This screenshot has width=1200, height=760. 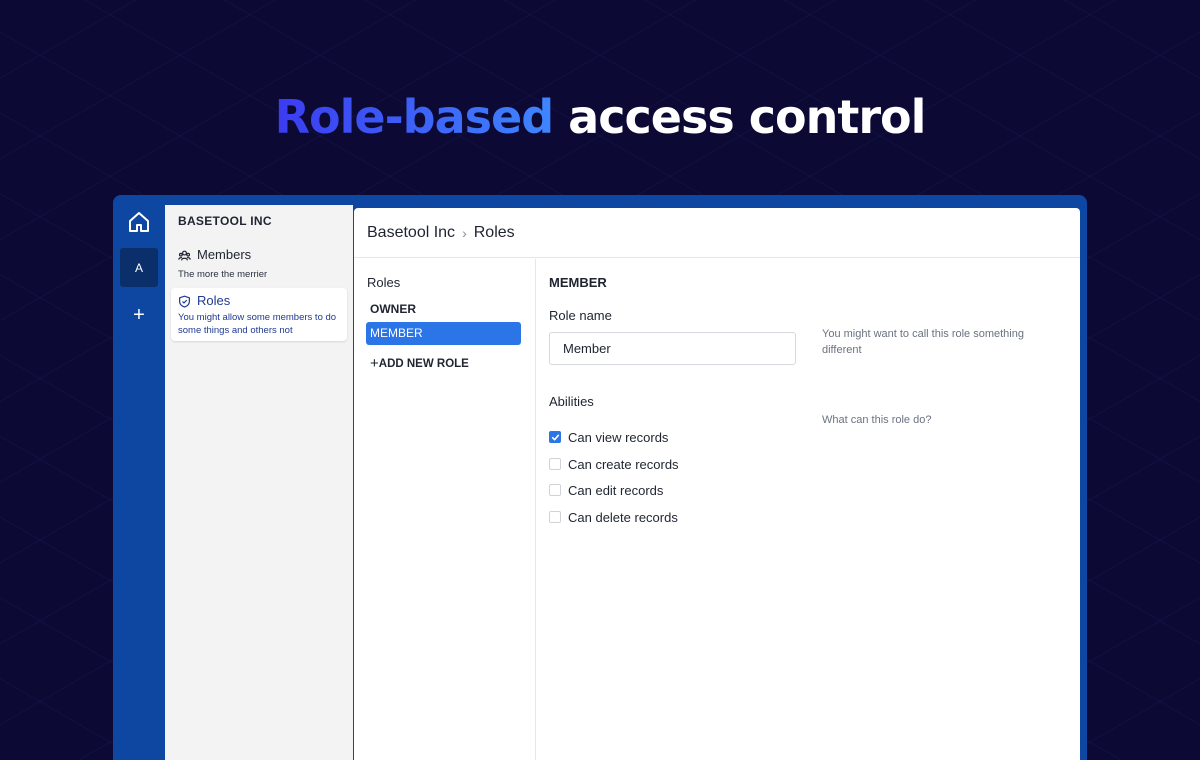 I want to click on ability-edit-records: Can edit records, so click(x=606, y=490).